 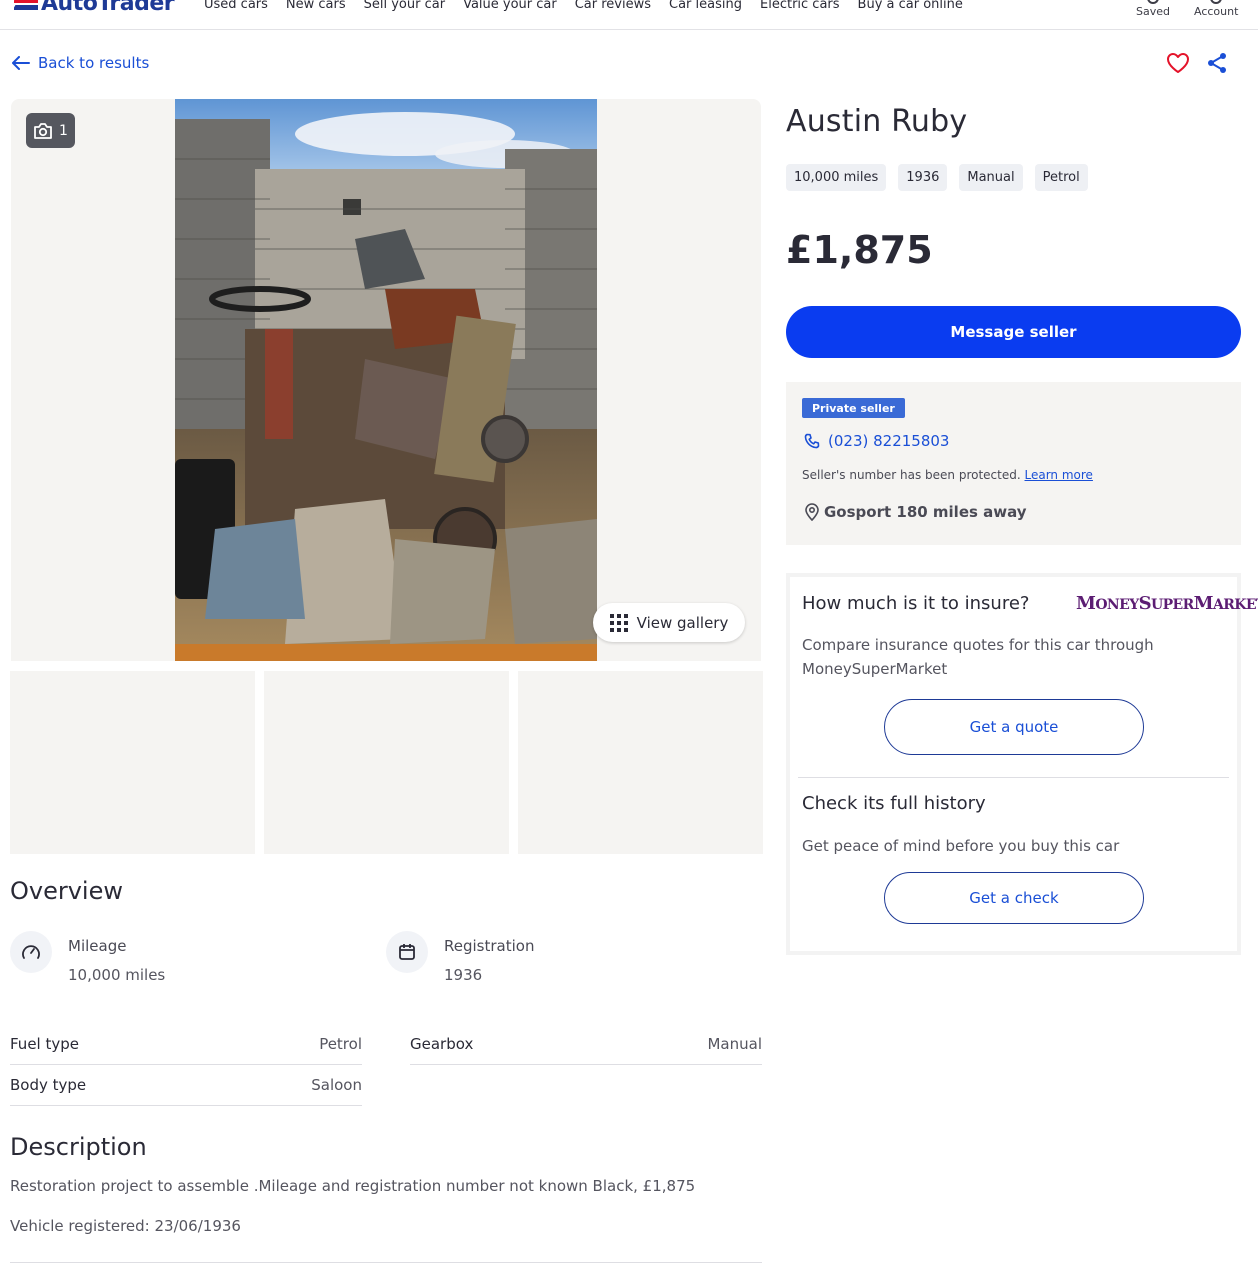 I want to click on saved-heart-icon, so click(x=1152, y=2).